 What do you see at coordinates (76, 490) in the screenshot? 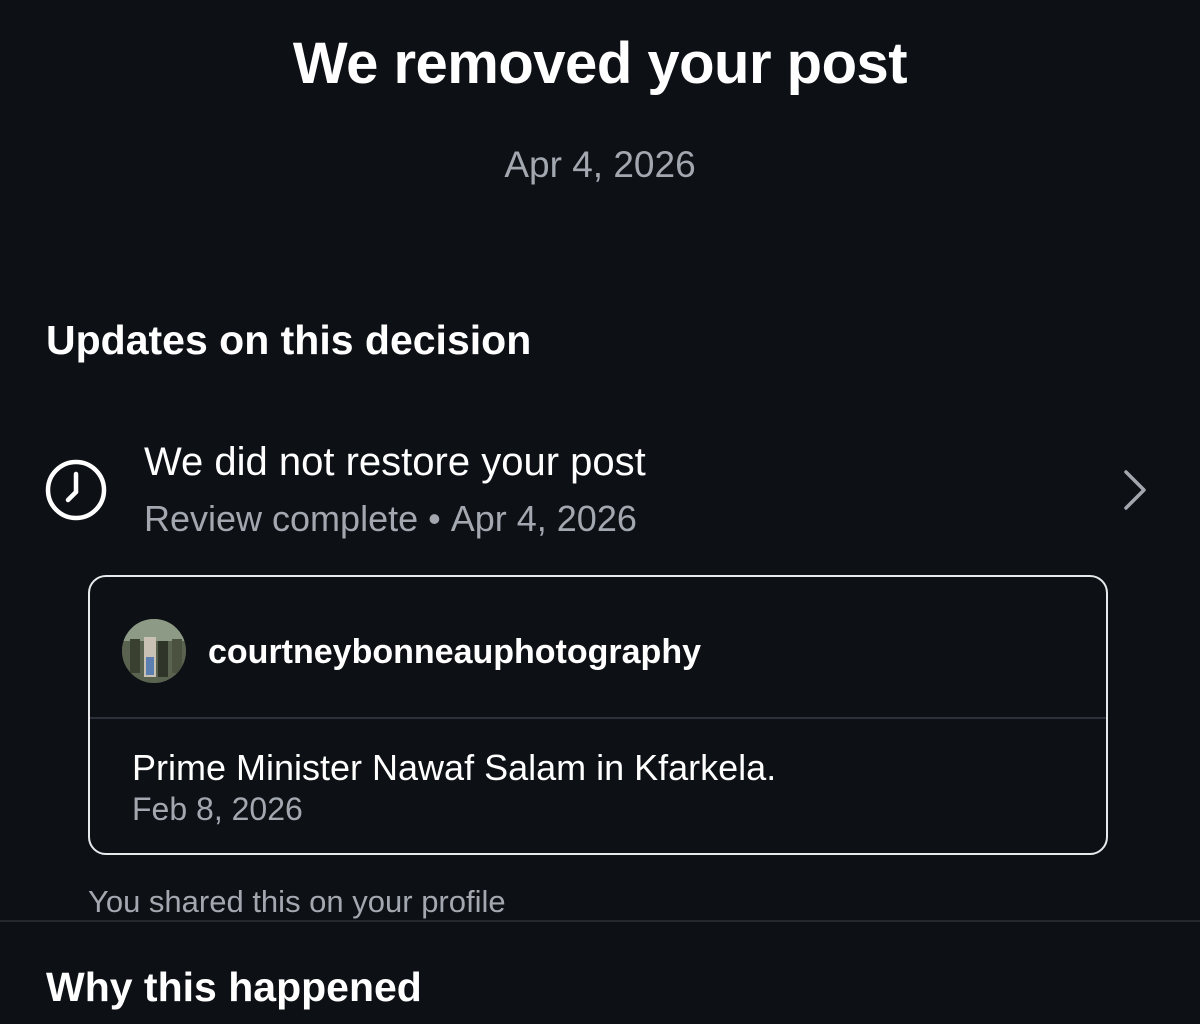
I see `clock-icon` at bounding box center [76, 490].